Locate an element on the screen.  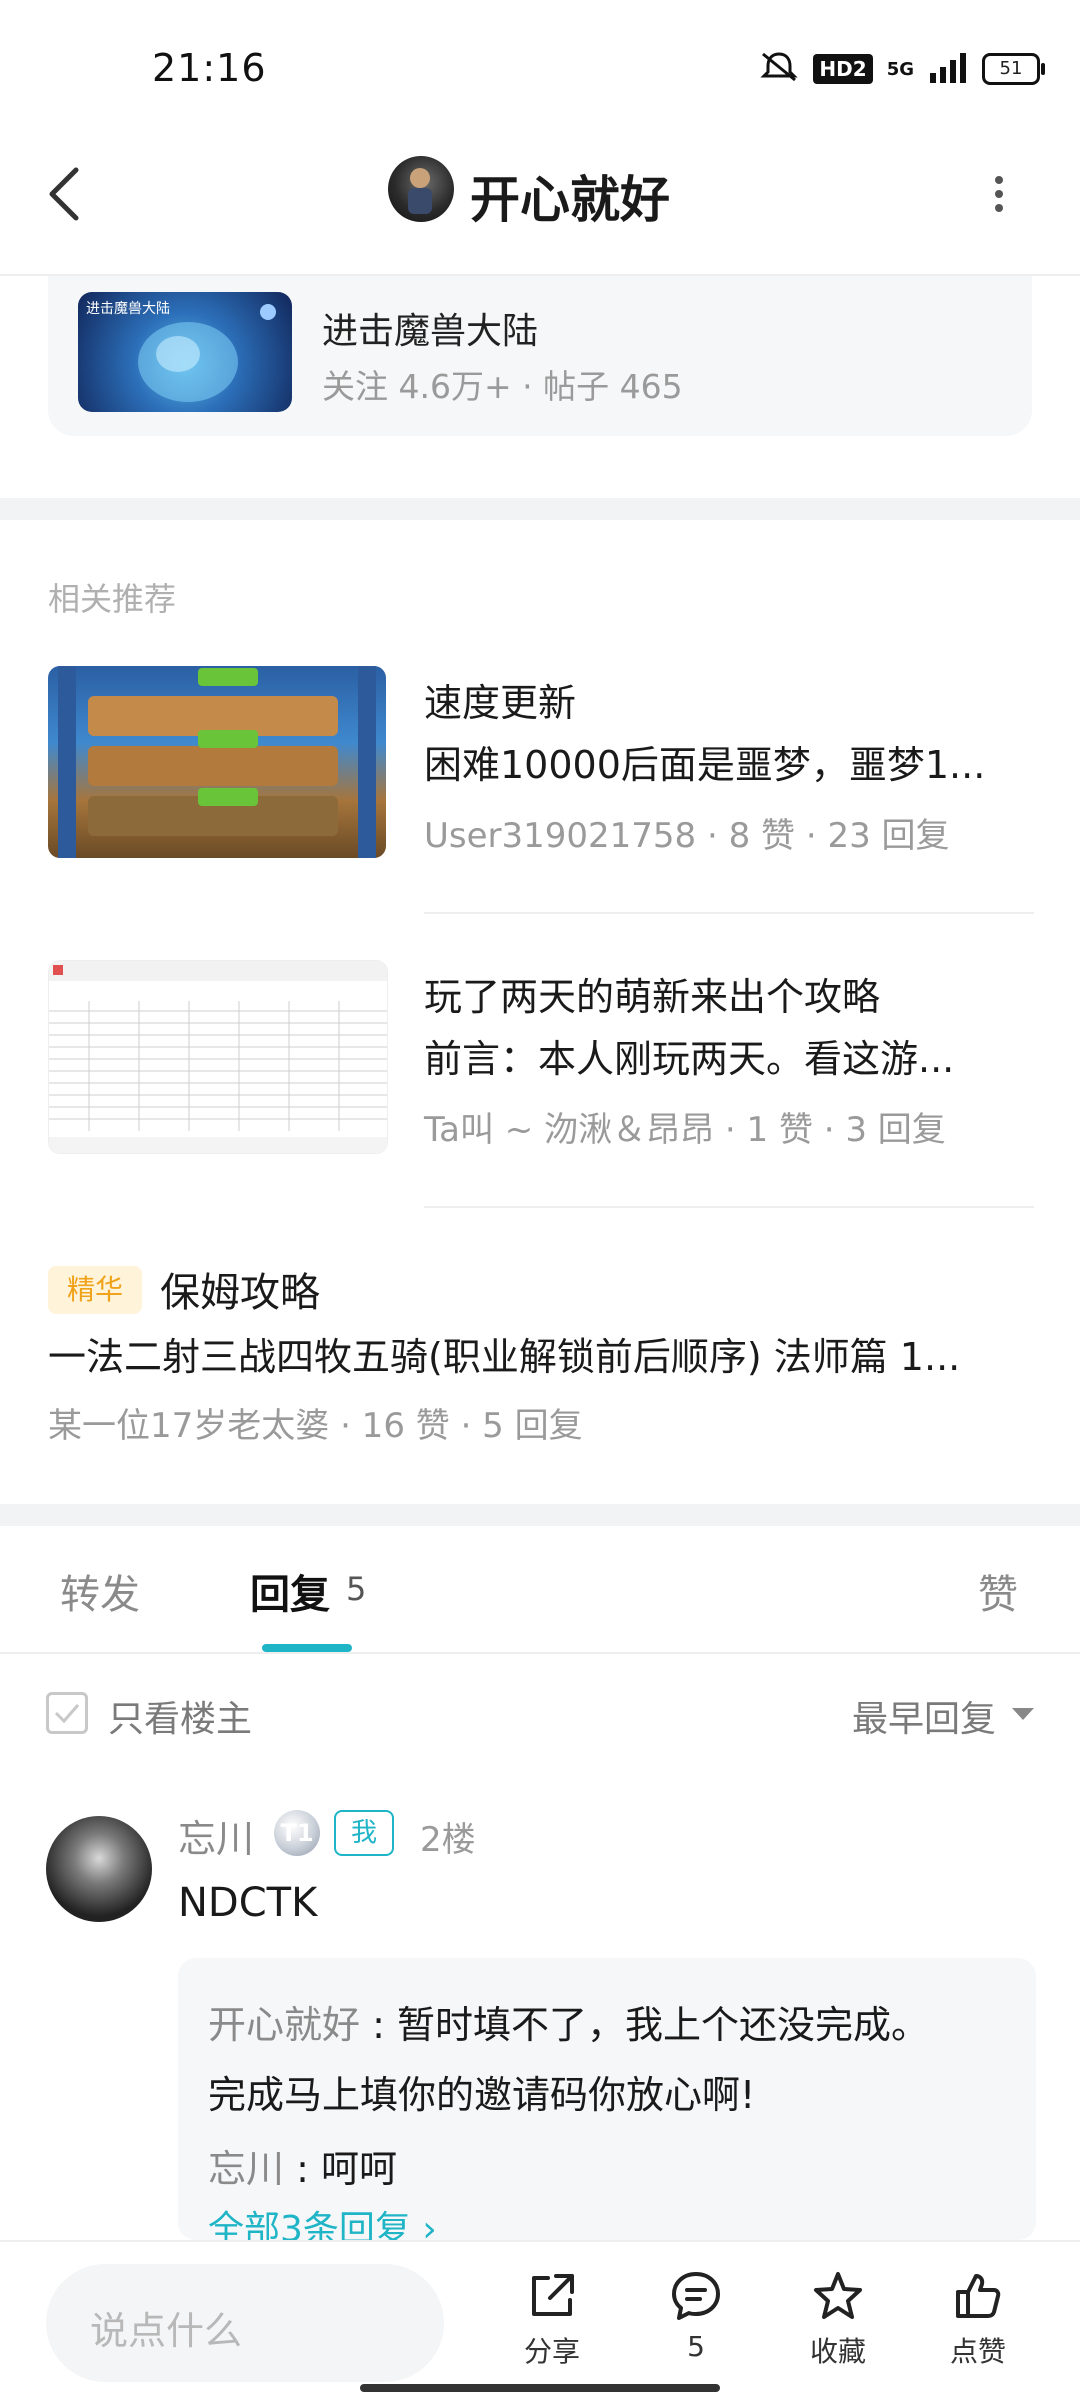
page-title: 开心就好 is located at coordinates (570, 200).